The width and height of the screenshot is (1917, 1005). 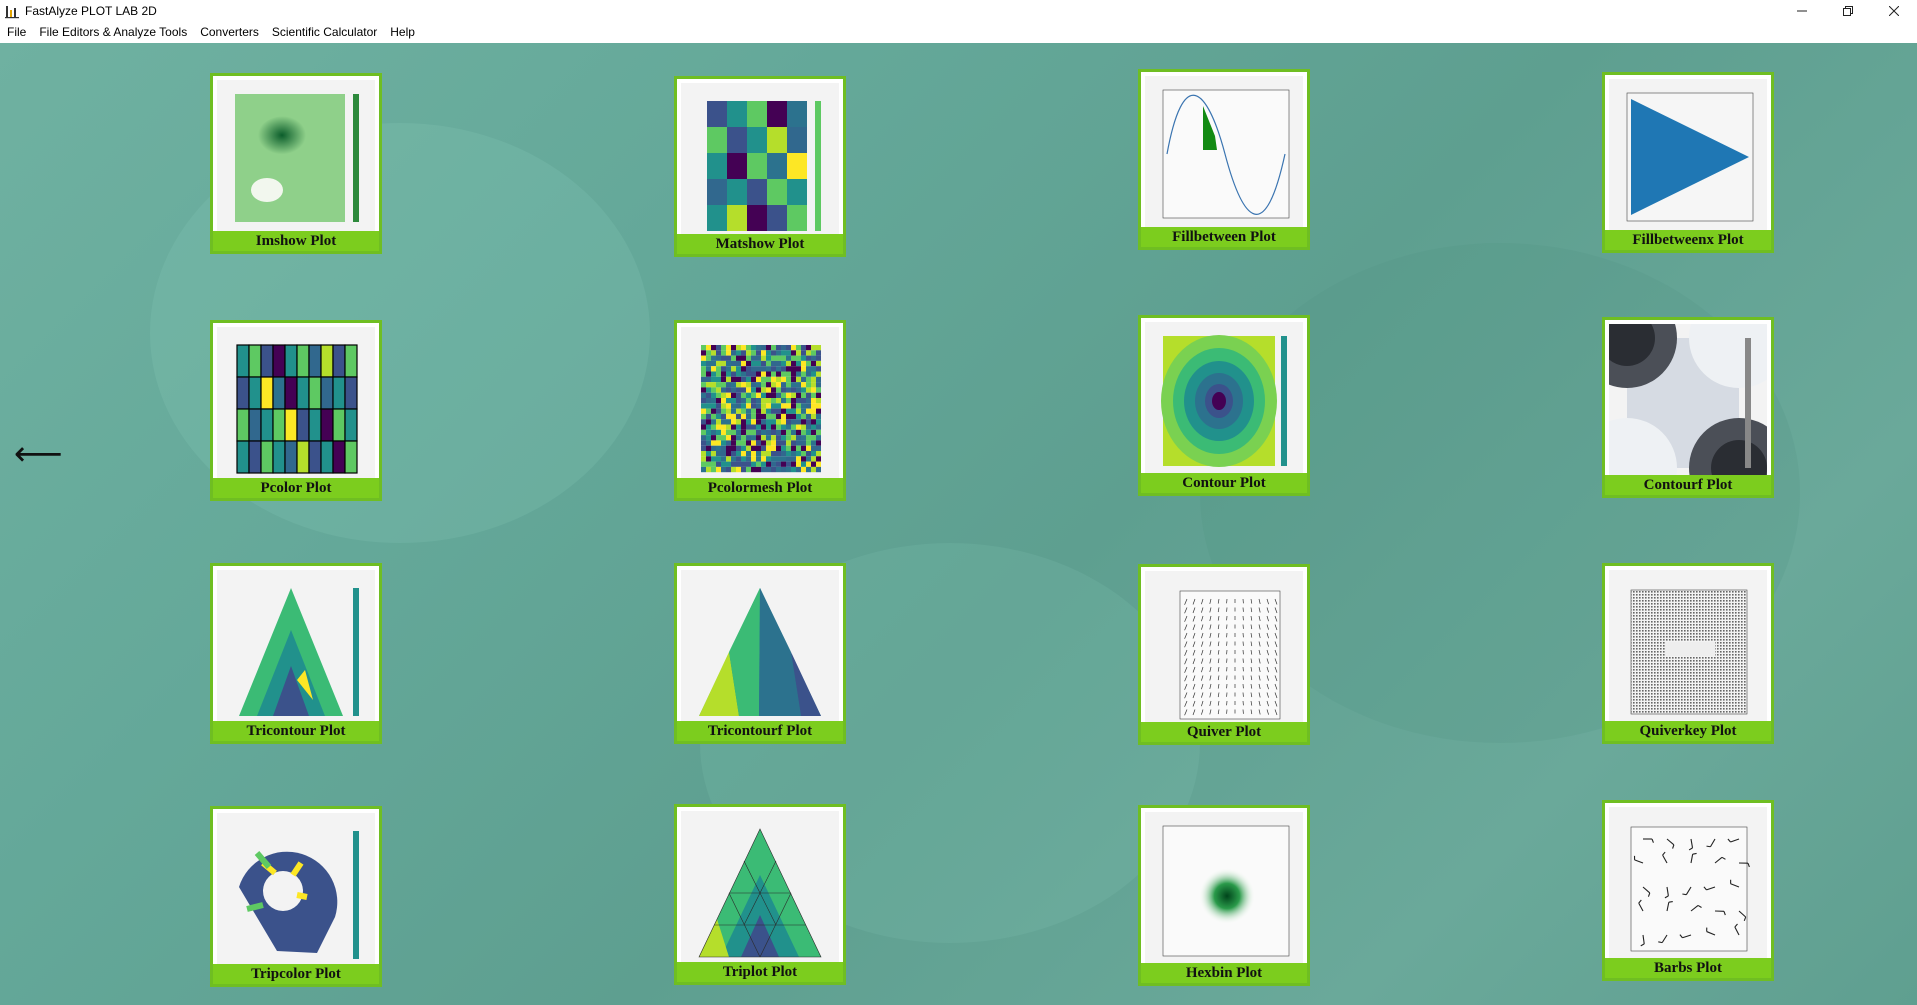 What do you see at coordinates (112, 32) in the screenshot?
I see `menu-file-editors: File Editors & Analyze Tools` at bounding box center [112, 32].